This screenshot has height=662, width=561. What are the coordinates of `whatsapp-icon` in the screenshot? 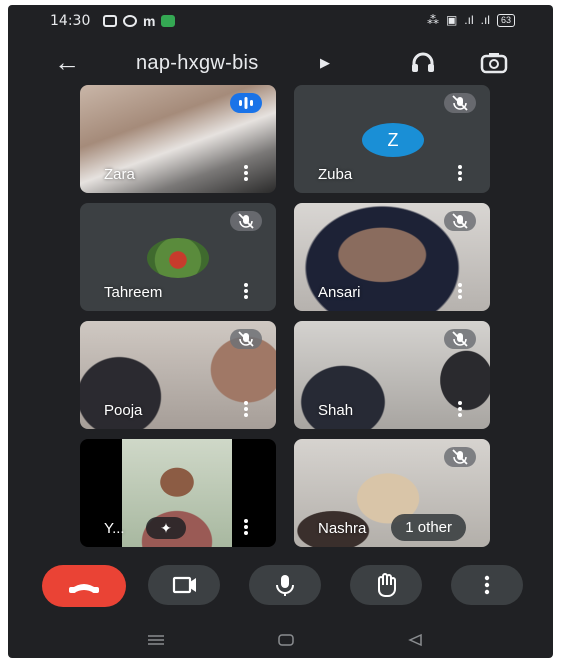 It's located at (130, 21).